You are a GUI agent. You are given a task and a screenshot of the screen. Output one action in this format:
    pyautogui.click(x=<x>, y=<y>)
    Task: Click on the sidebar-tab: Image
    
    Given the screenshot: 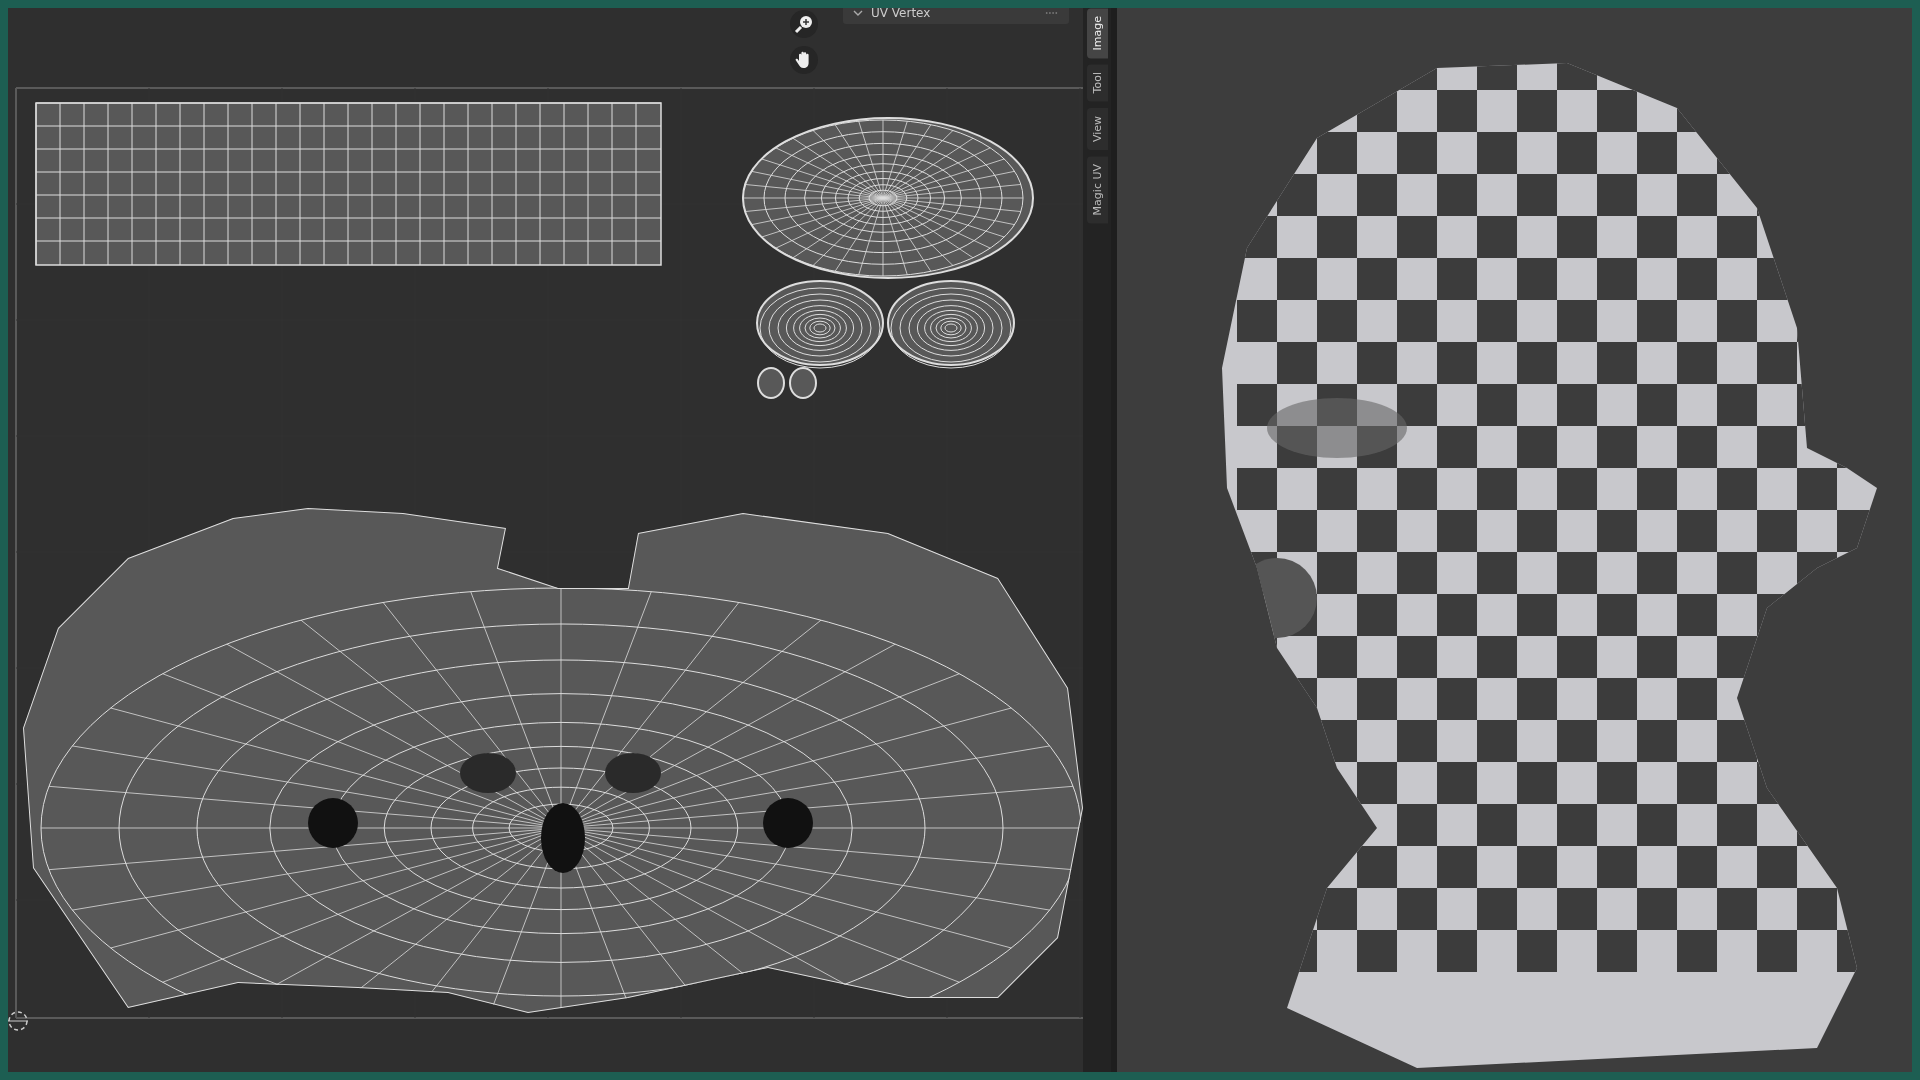 What is the action you would take?
    pyautogui.click(x=1097, y=33)
    